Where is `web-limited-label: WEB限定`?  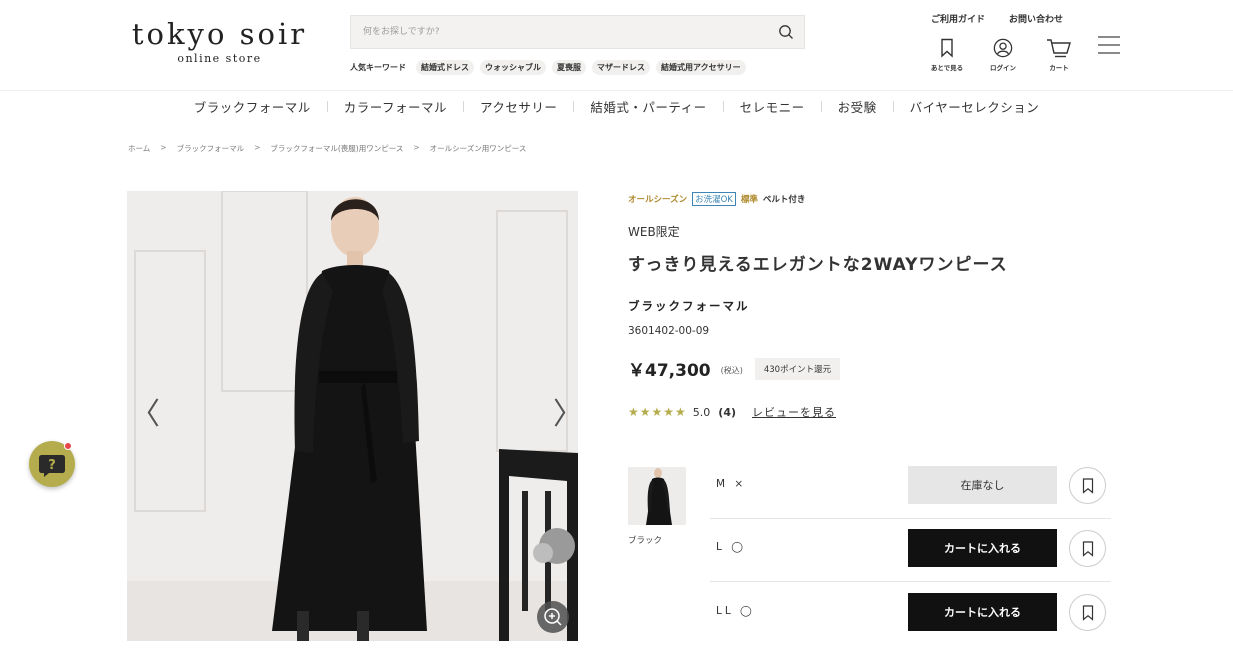 web-limited-label: WEB限定 is located at coordinates (654, 232).